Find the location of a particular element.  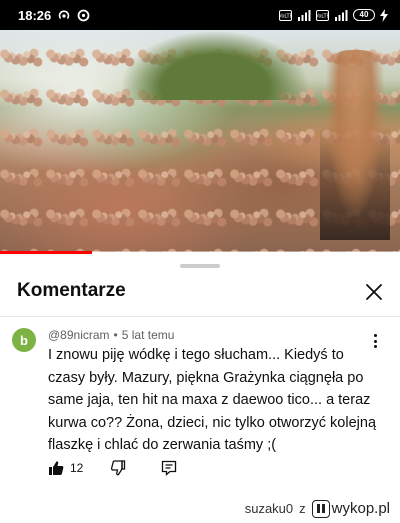

sync-icon is located at coordinates (83, 15).